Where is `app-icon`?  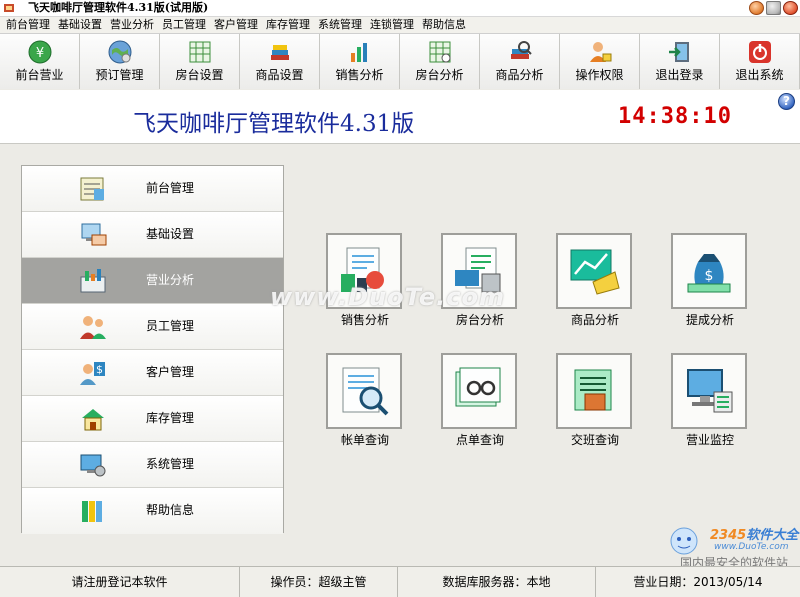
app-icon is located at coordinates (9, 8).